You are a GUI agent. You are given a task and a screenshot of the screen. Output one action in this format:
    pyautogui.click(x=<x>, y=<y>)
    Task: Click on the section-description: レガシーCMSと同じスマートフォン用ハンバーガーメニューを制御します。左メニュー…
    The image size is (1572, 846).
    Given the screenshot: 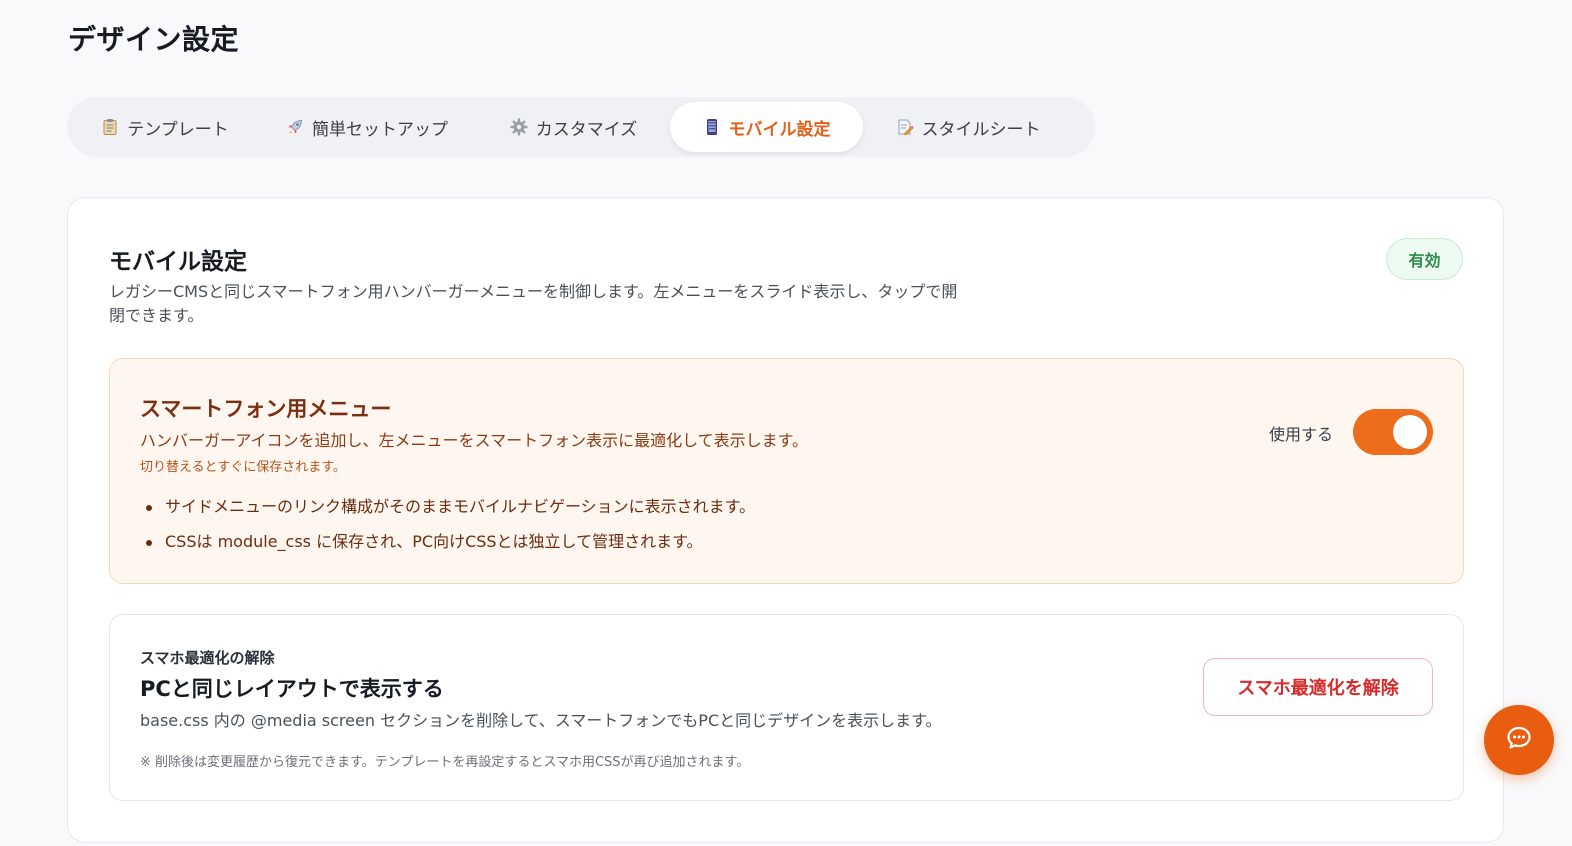 What is the action you would take?
    pyautogui.click(x=533, y=303)
    